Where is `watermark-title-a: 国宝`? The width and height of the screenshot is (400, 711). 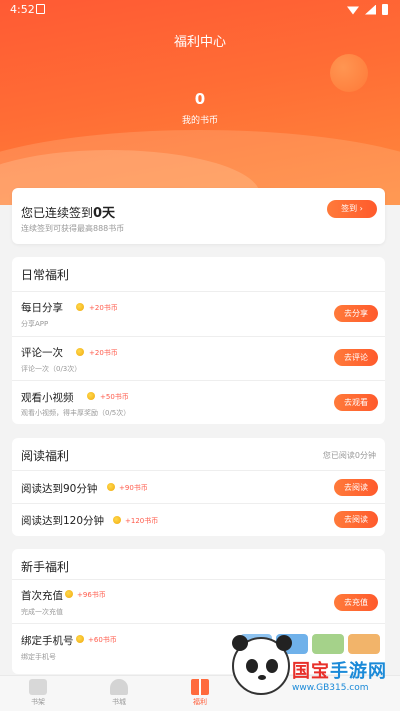 watermark-title-a: 国宝 is located at coordinates (311, 671).